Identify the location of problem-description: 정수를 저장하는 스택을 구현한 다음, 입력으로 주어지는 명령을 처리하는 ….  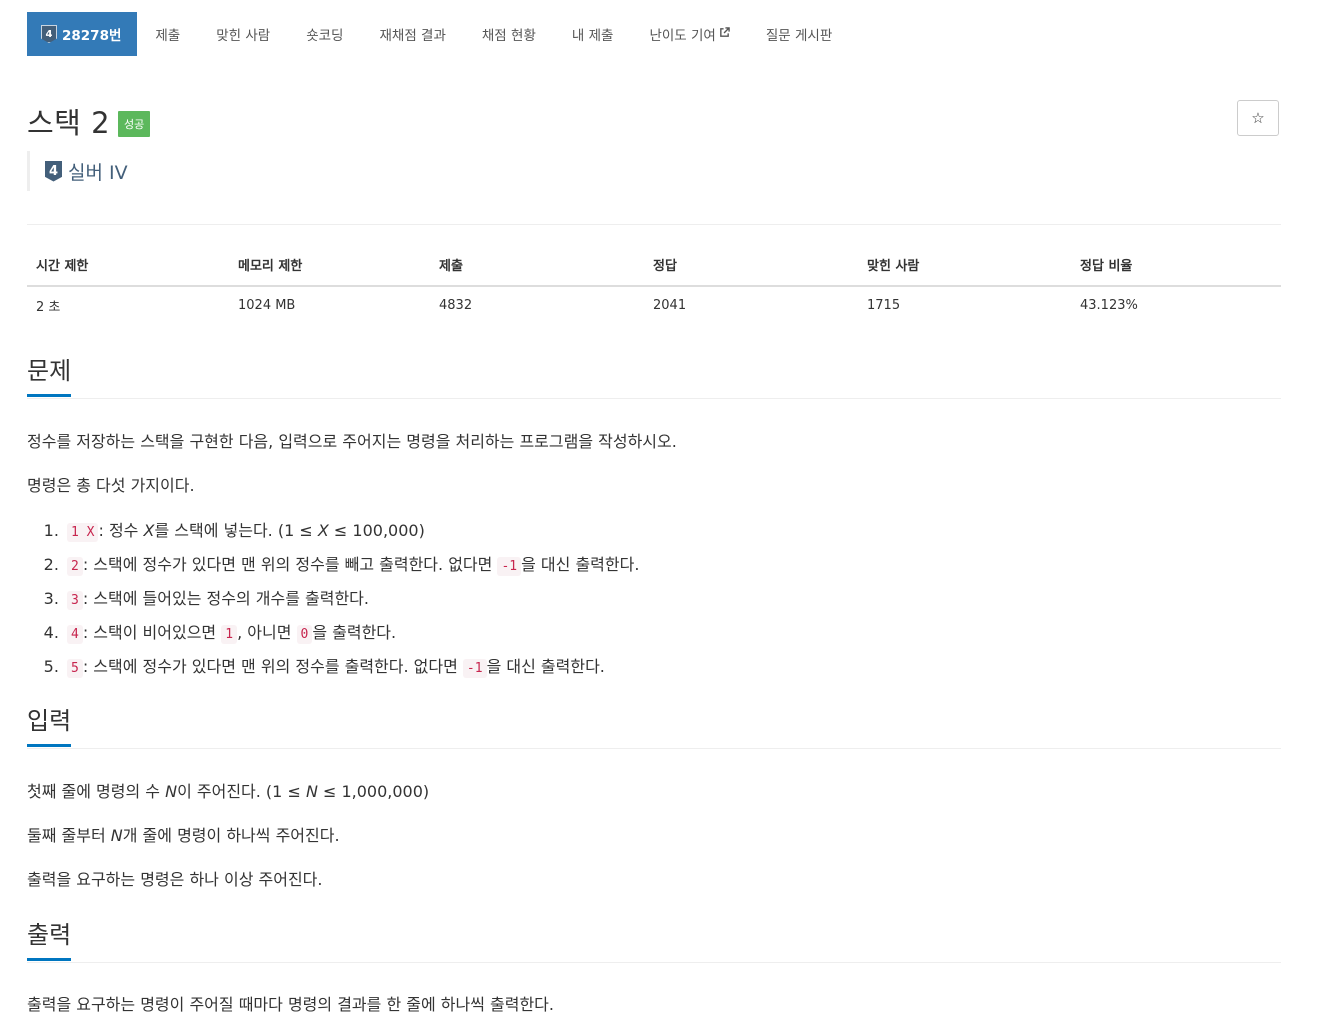
(352, 441).